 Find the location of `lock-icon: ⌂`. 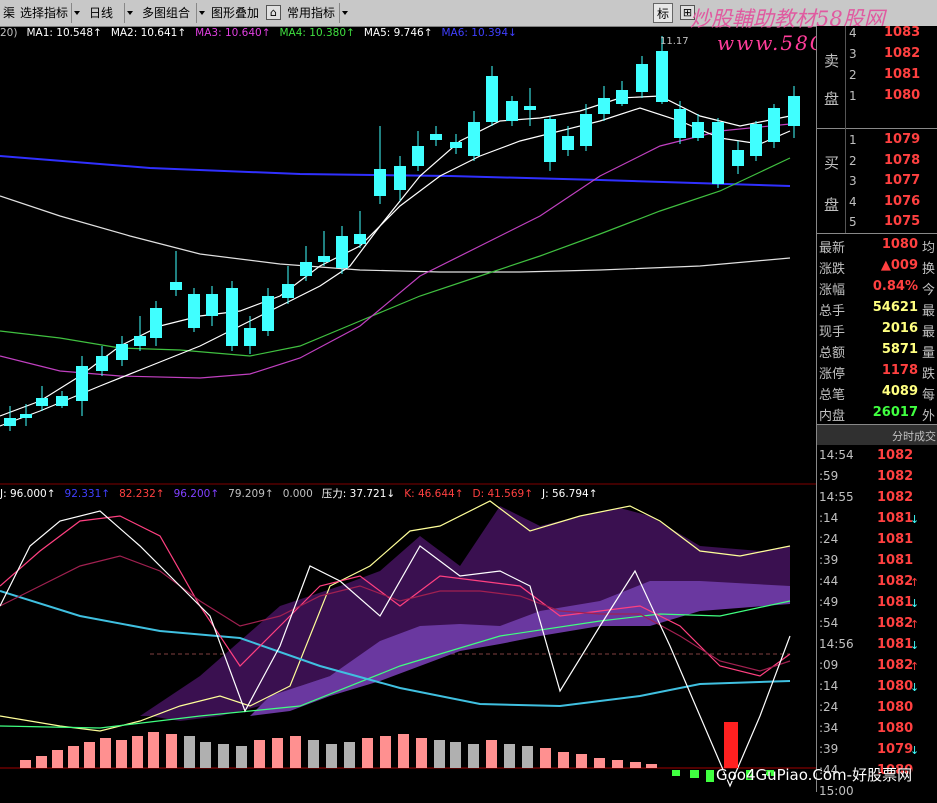

lock-icon: ⌂ is located at coordinates (273, 12).